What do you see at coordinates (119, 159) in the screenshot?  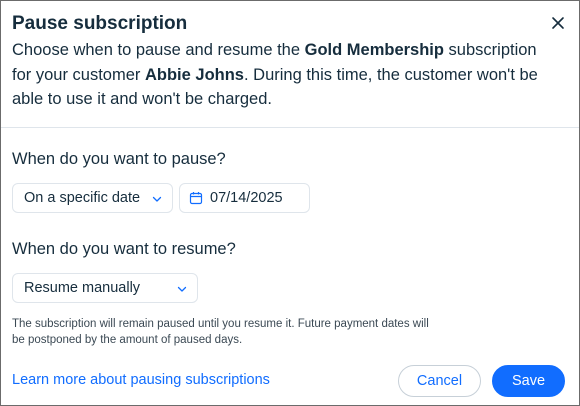 I see `pause-section-label: When do you want to pause?` at bounding box center [119, 159].